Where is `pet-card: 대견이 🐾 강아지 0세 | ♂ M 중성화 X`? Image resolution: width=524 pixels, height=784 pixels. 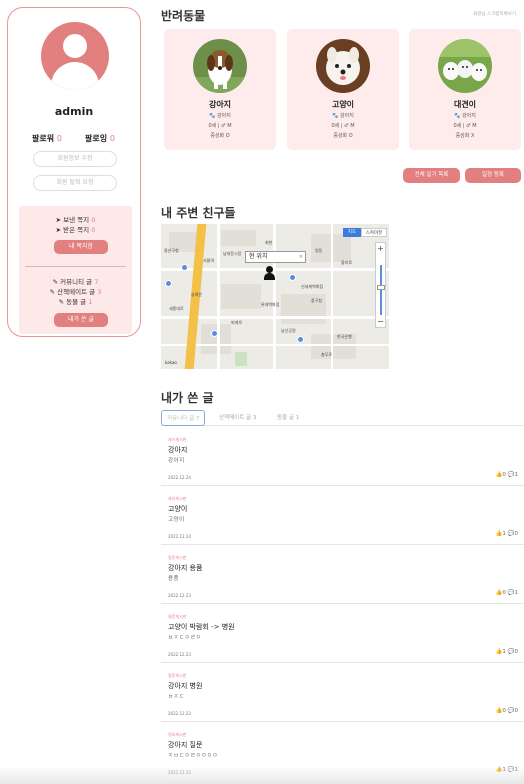
pet-card: 대견이 🐾 강아지 0세 | ♂ M 중성화 X is located at coordinates (465, 89).